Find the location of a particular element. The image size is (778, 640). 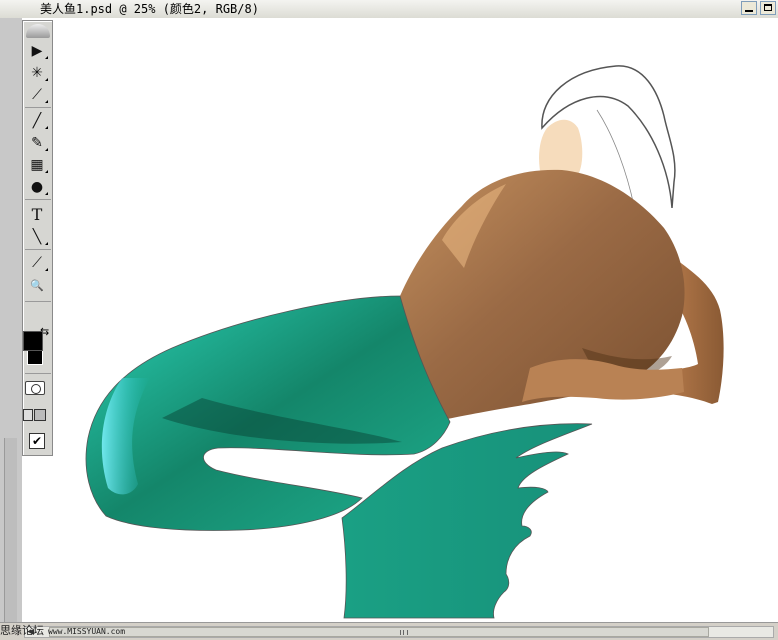

panel-scrollbar is located at coordinates (10, 533).